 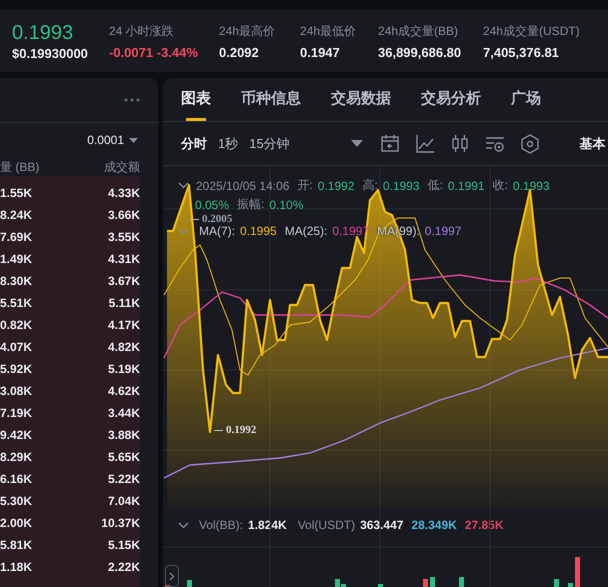 I want to click on total-cell: 4.62K, so click(x=124, y=391).